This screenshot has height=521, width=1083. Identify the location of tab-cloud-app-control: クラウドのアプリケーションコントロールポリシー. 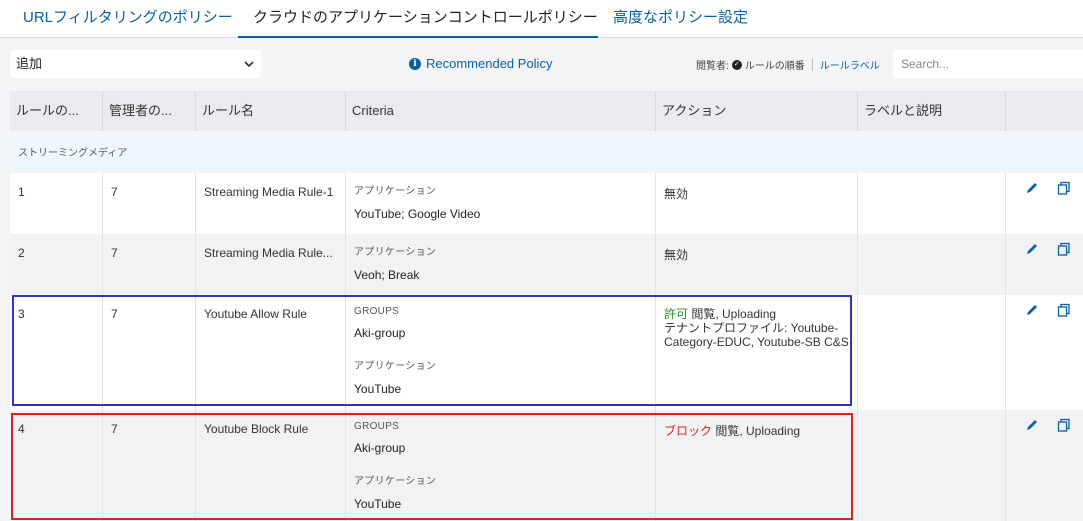
(418, 19).